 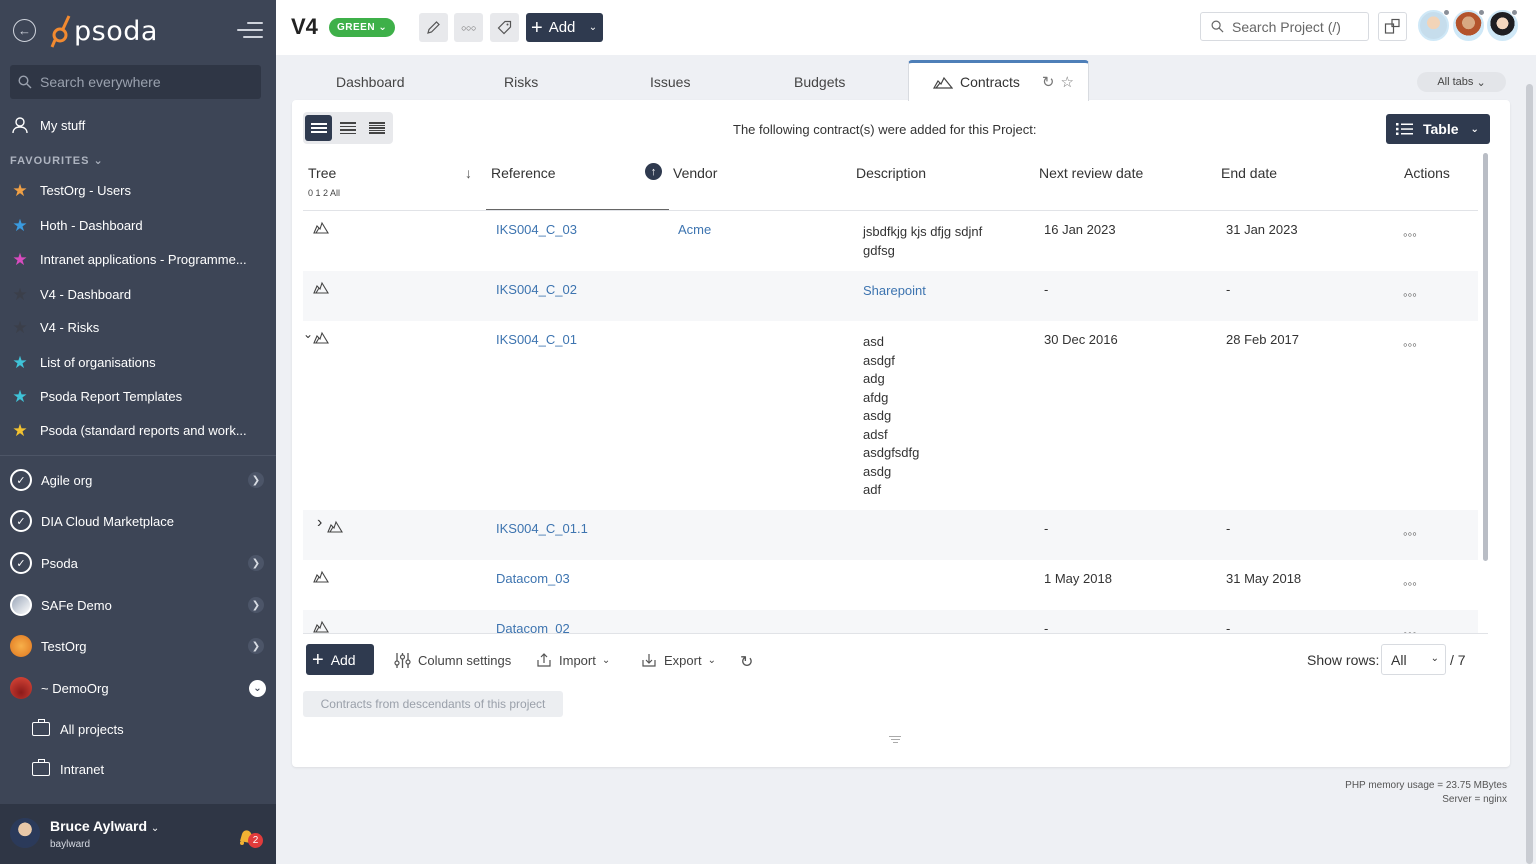 I want to click on sort-up-icon: ↑, so click(x=653, y=171).